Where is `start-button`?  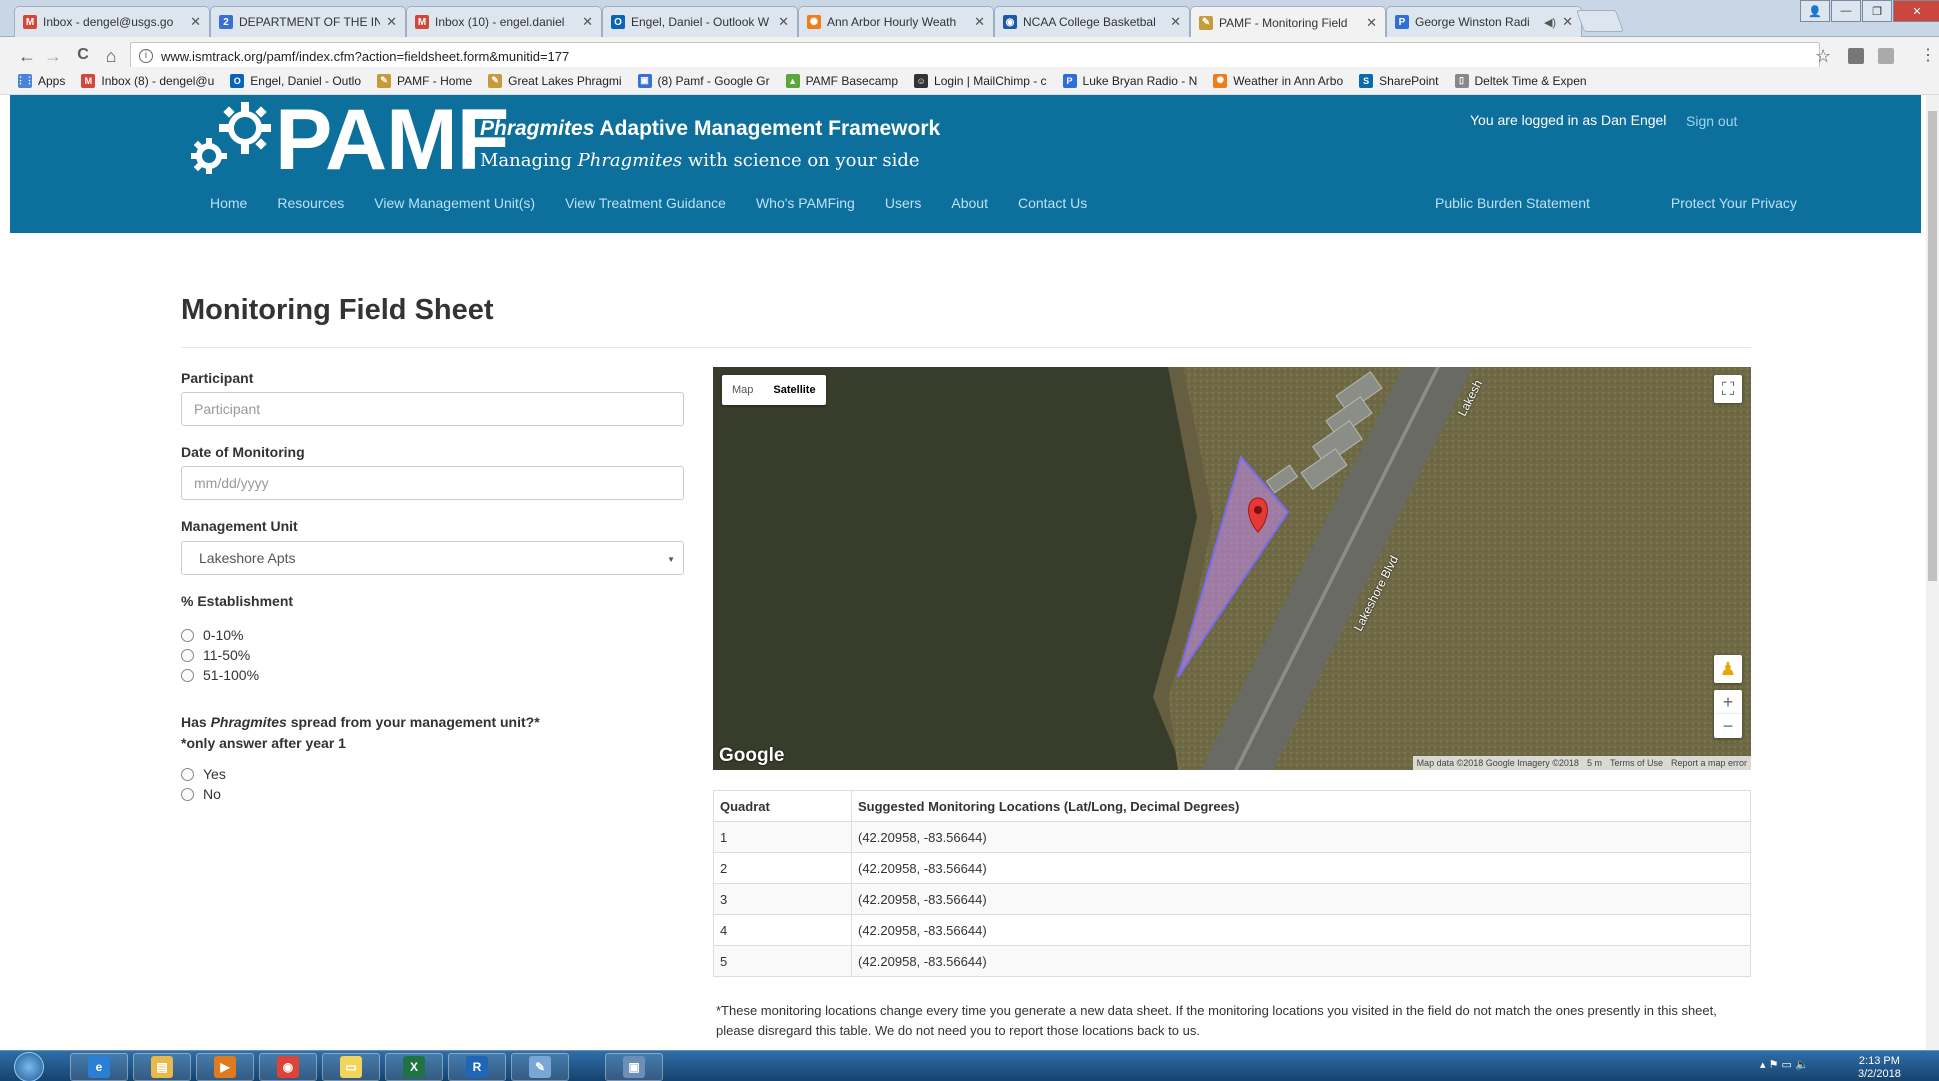
start-button is located at coordinates (29, 1066).